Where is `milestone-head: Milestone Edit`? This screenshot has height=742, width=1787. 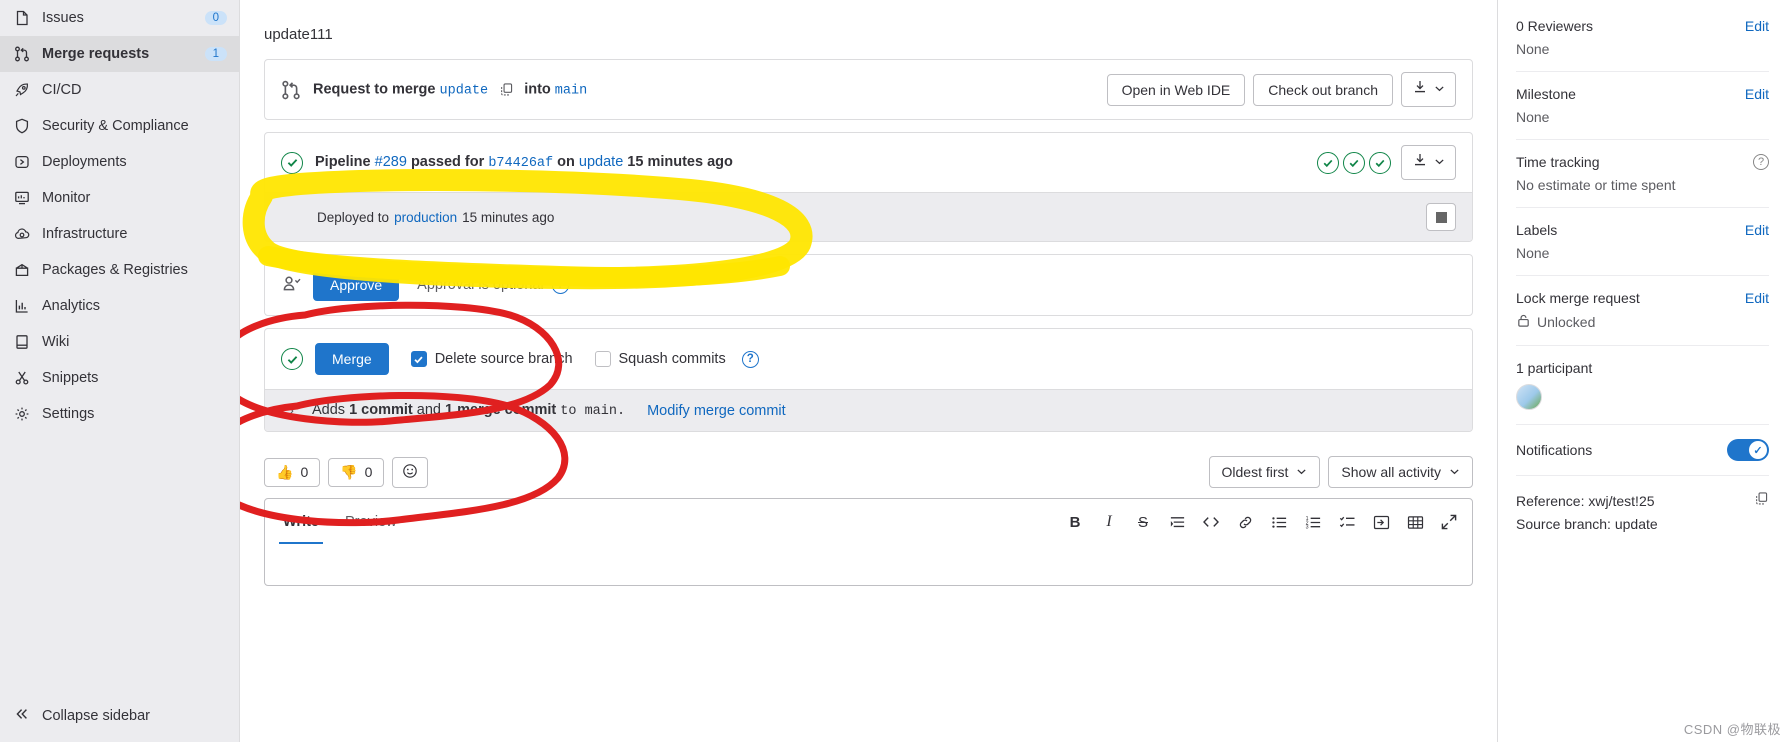 milestone-head: Milestone Edit is located at coordinates (1642, 94).